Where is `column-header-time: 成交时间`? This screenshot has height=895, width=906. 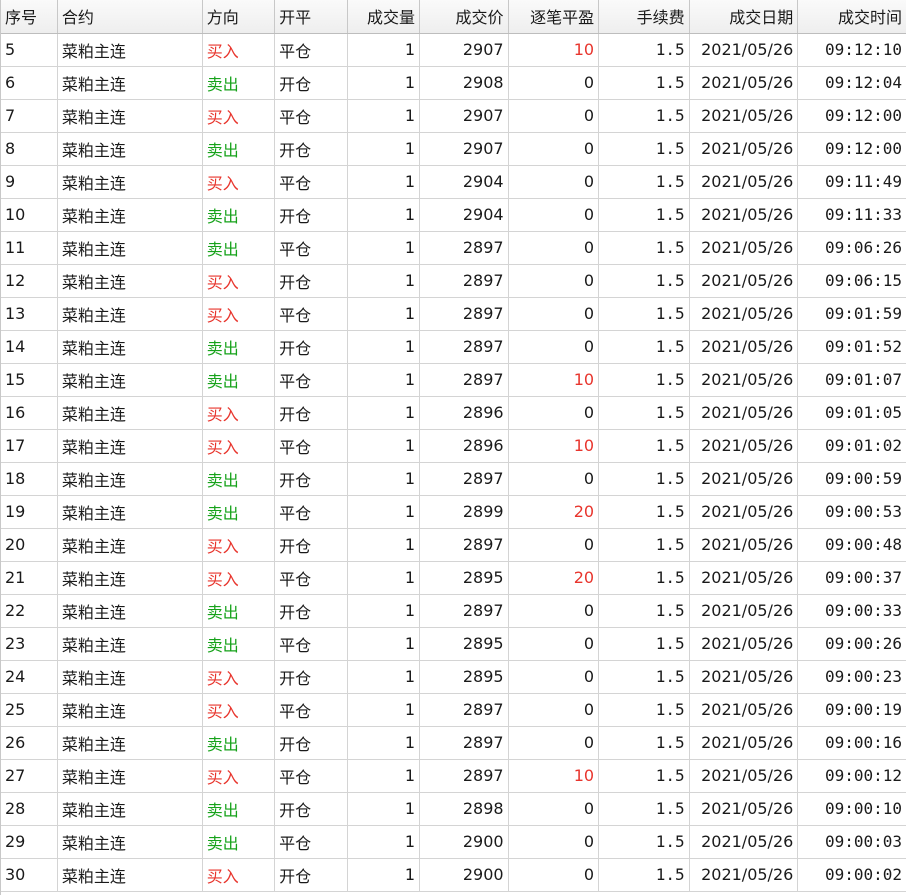
column-header-time: 成交时间 is located at coordinates (851, 17).